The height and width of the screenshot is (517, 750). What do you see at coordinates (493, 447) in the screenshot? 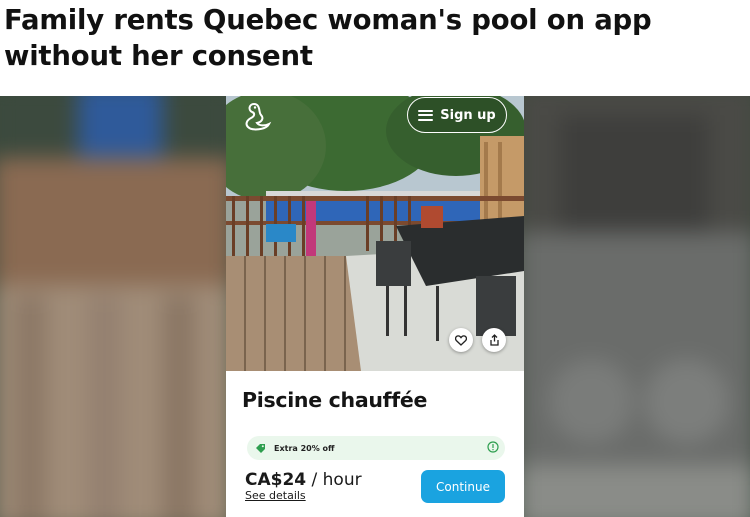
I see `info-icon` at bounding box center [493, 447].